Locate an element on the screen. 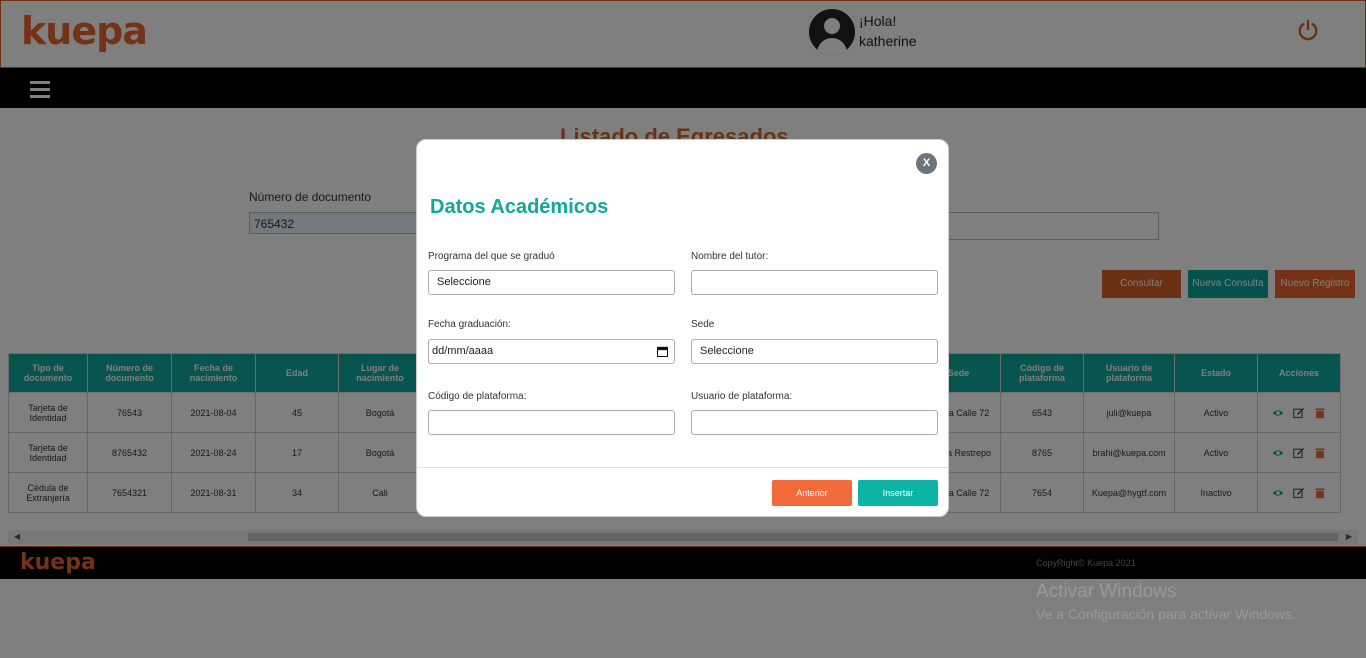 The image size is (1366, 658). insertar-button: Insertar is located at coordinates (898, 493).